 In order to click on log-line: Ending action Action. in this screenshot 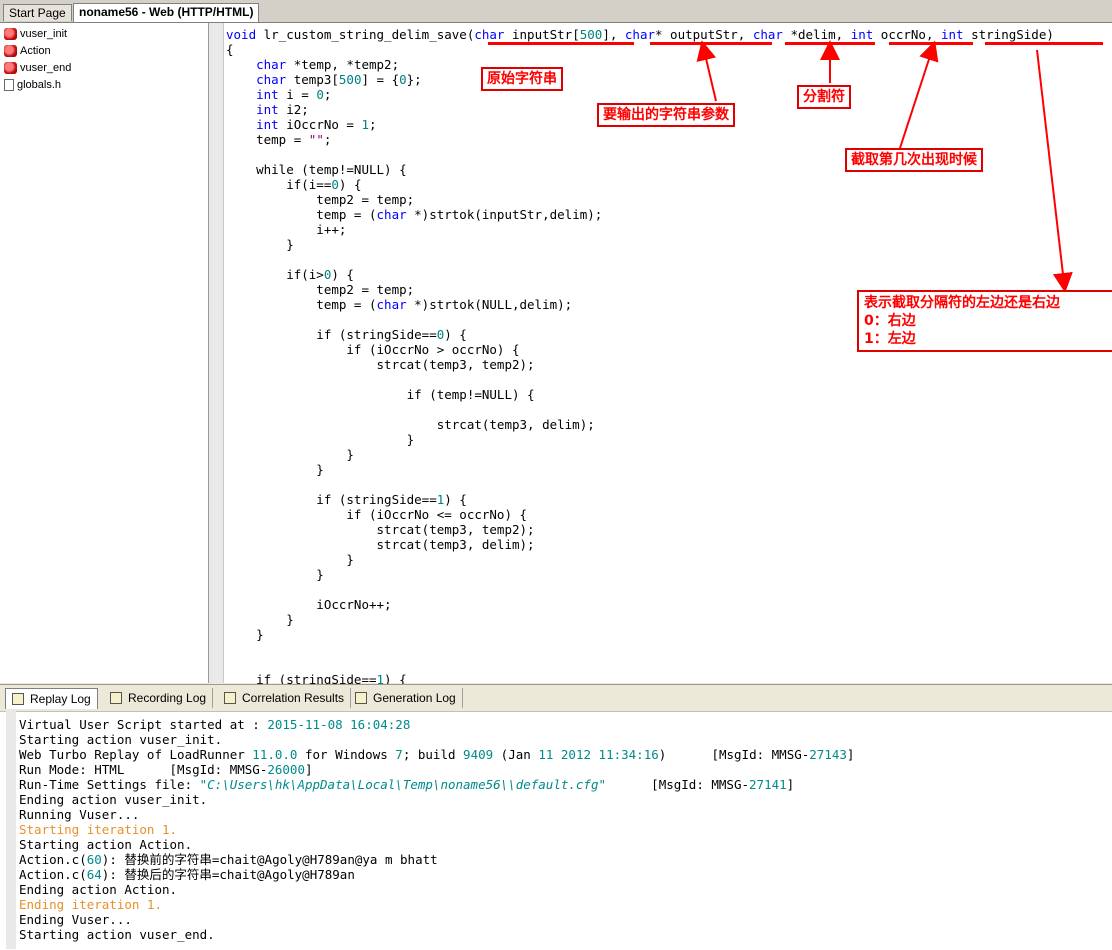, I will do `click(98, 889)`.